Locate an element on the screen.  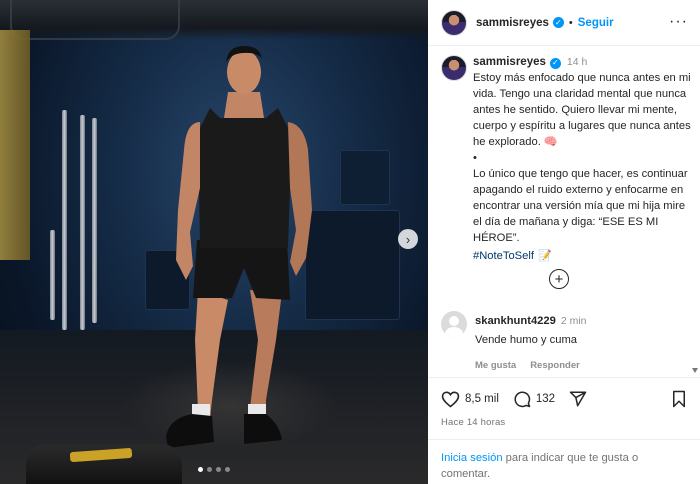
comment-icon is located at coordinates (522, 399).